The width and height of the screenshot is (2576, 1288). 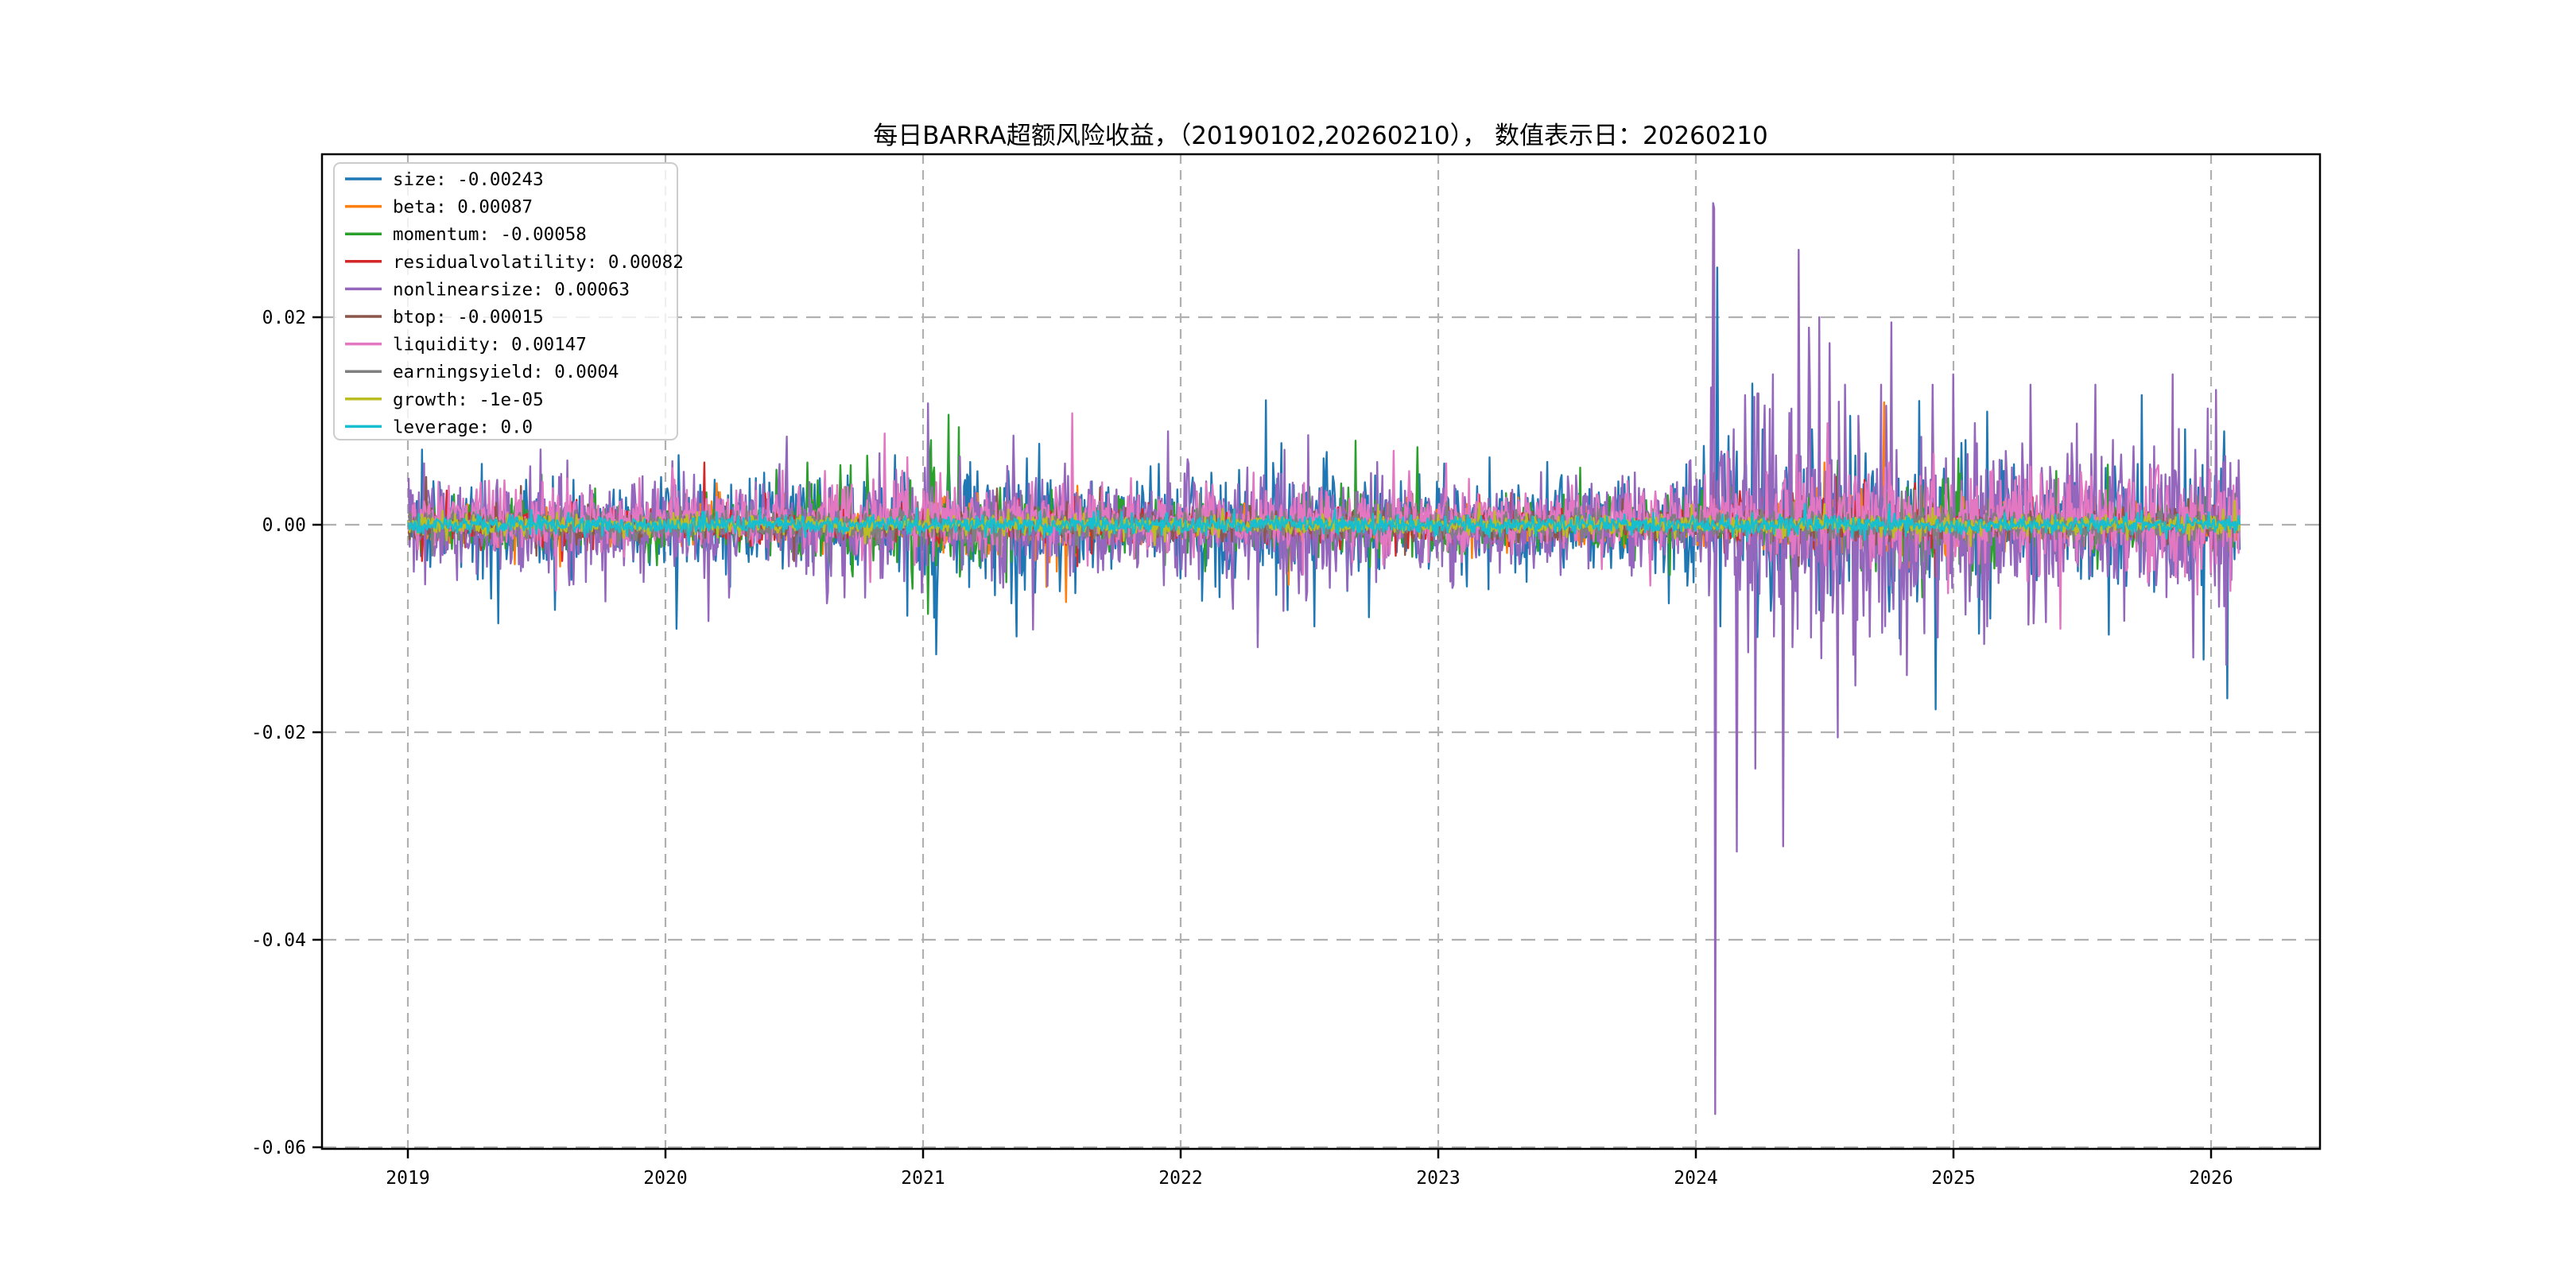 I want to click on y-tick-label: 0.02, so click(x=284, y=318).